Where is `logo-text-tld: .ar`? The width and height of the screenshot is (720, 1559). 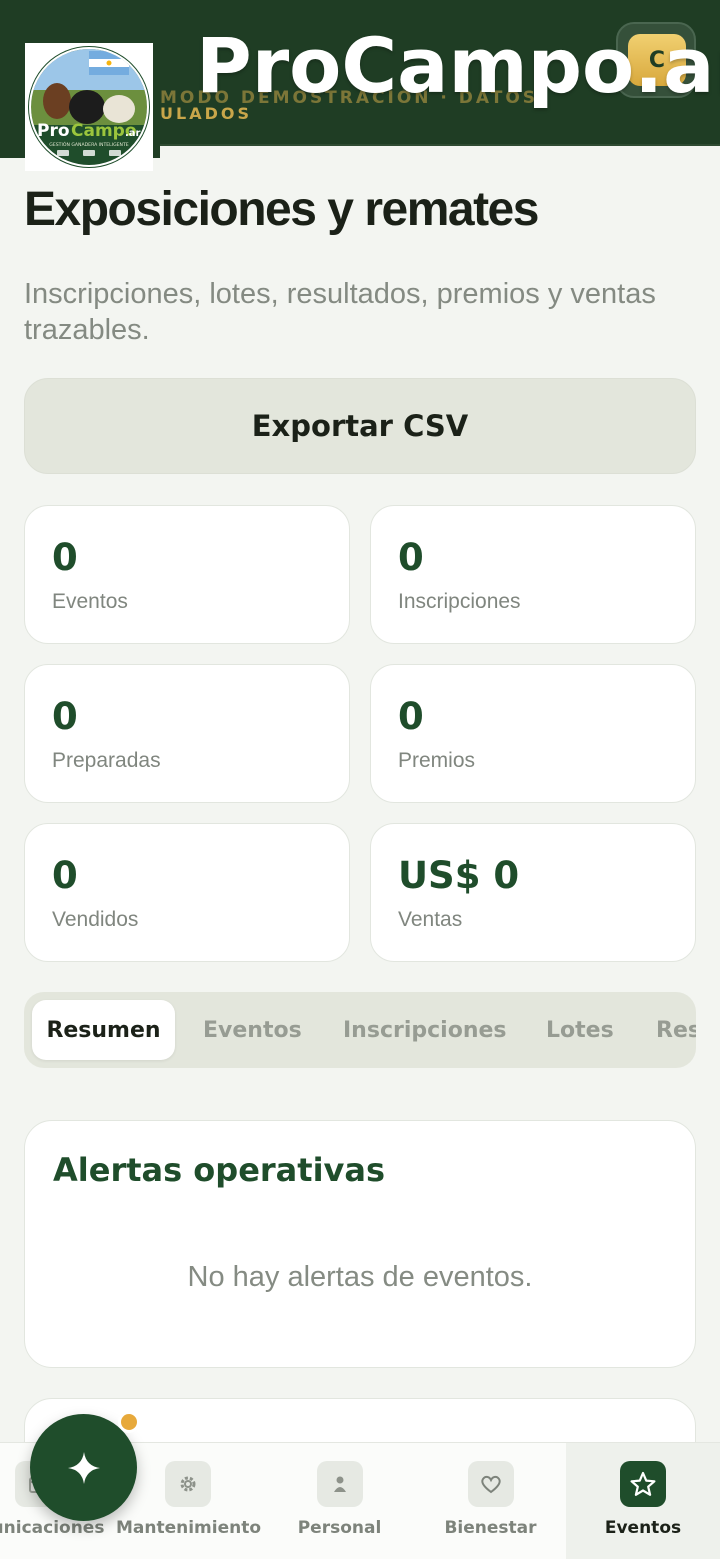
logo-text-tld: .ar is located at coordinates (133, 133).